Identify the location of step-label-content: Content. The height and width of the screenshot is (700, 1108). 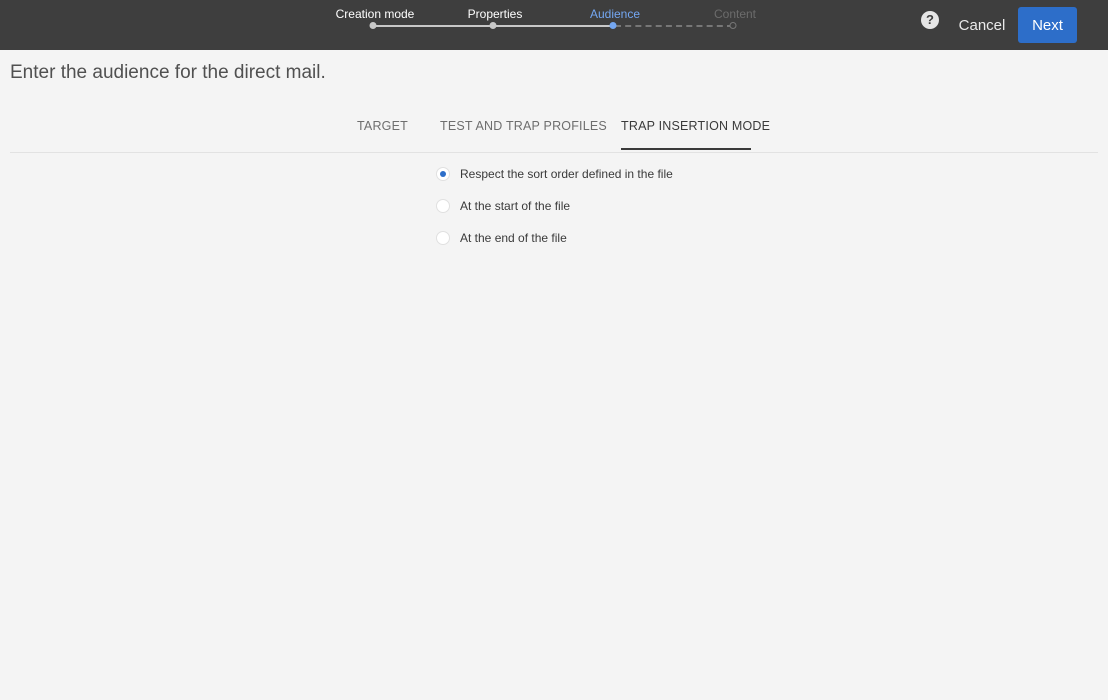
(735, 14).